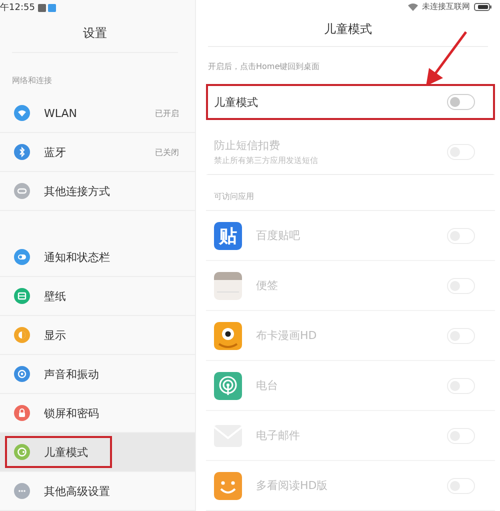 The height and width of the screenshot is (511, 500). I want to click on smile-icon, so click(228, 486).